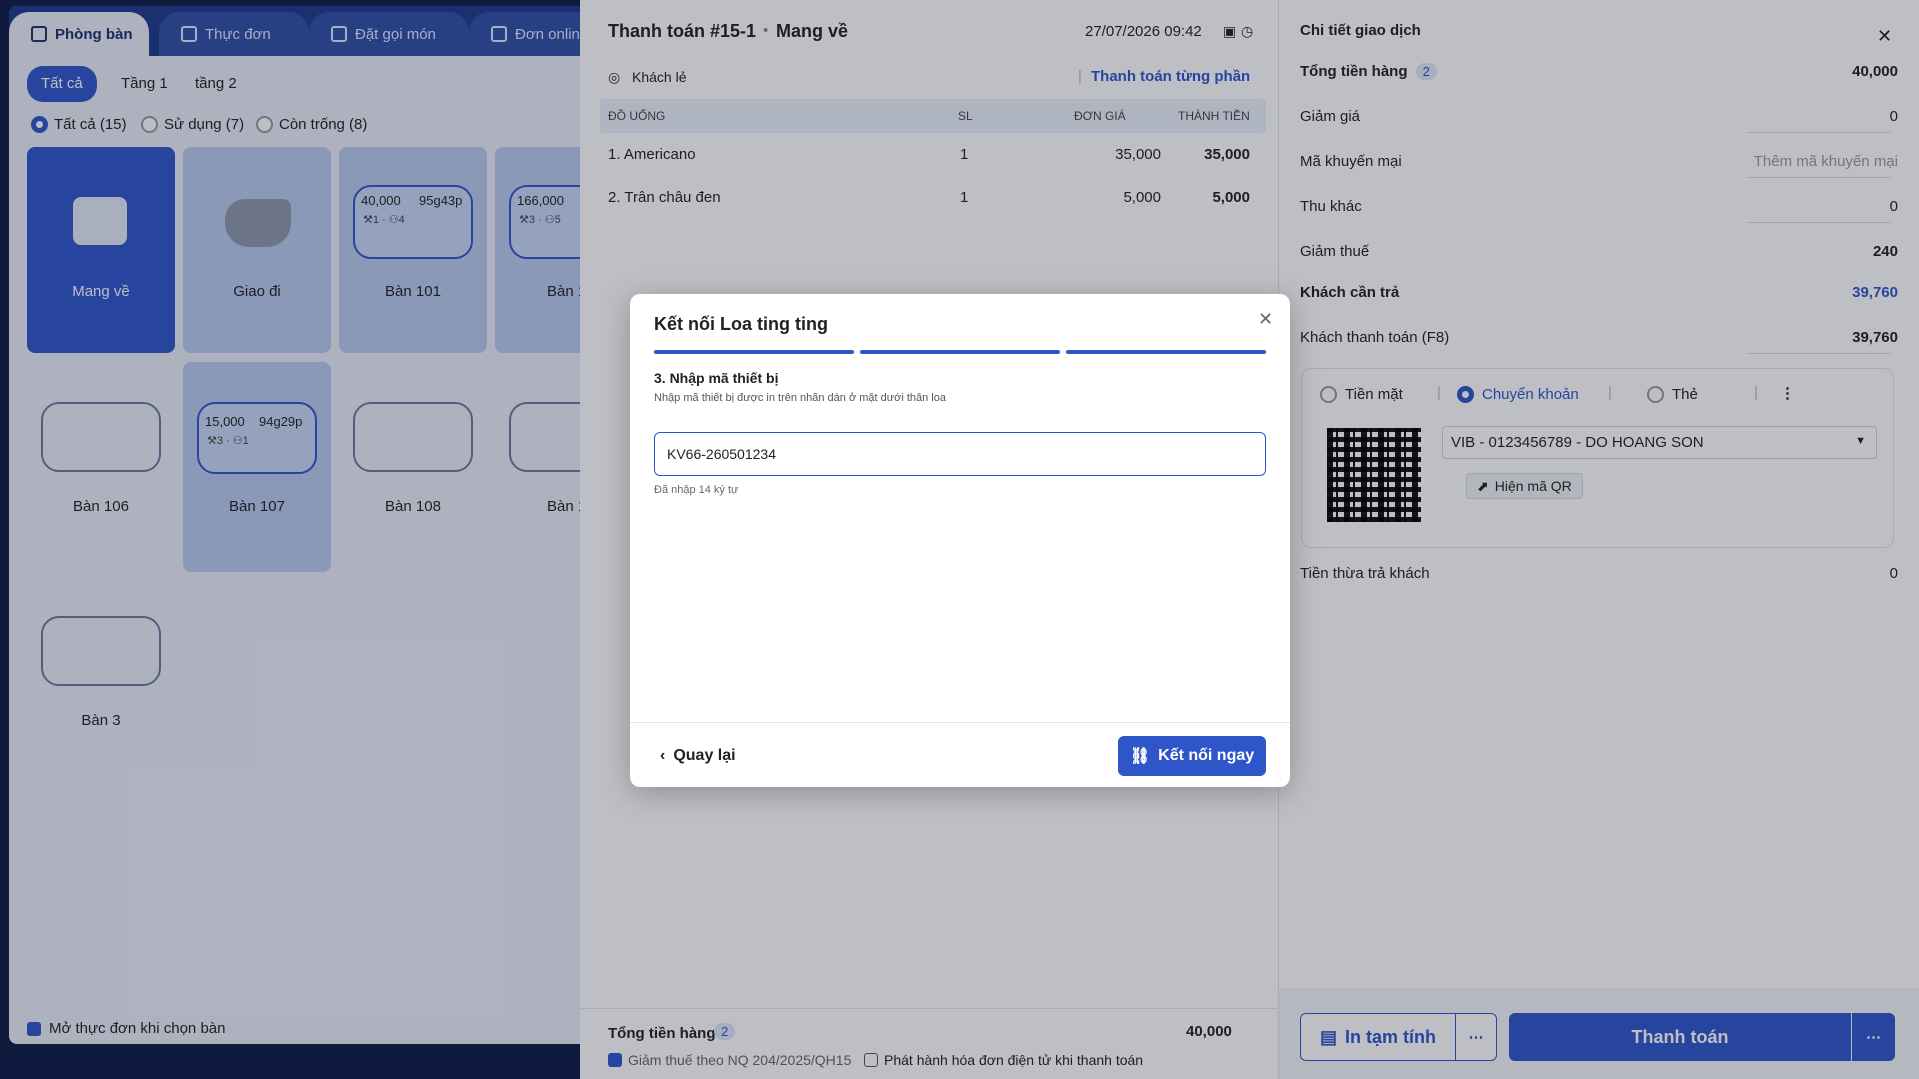 Image resolution: width=1919 pixels, height=1079 pixels. Describe the element at coordinates (663, 755) in the screenshot. I see `chevron-left-icon: ‹` at that location.